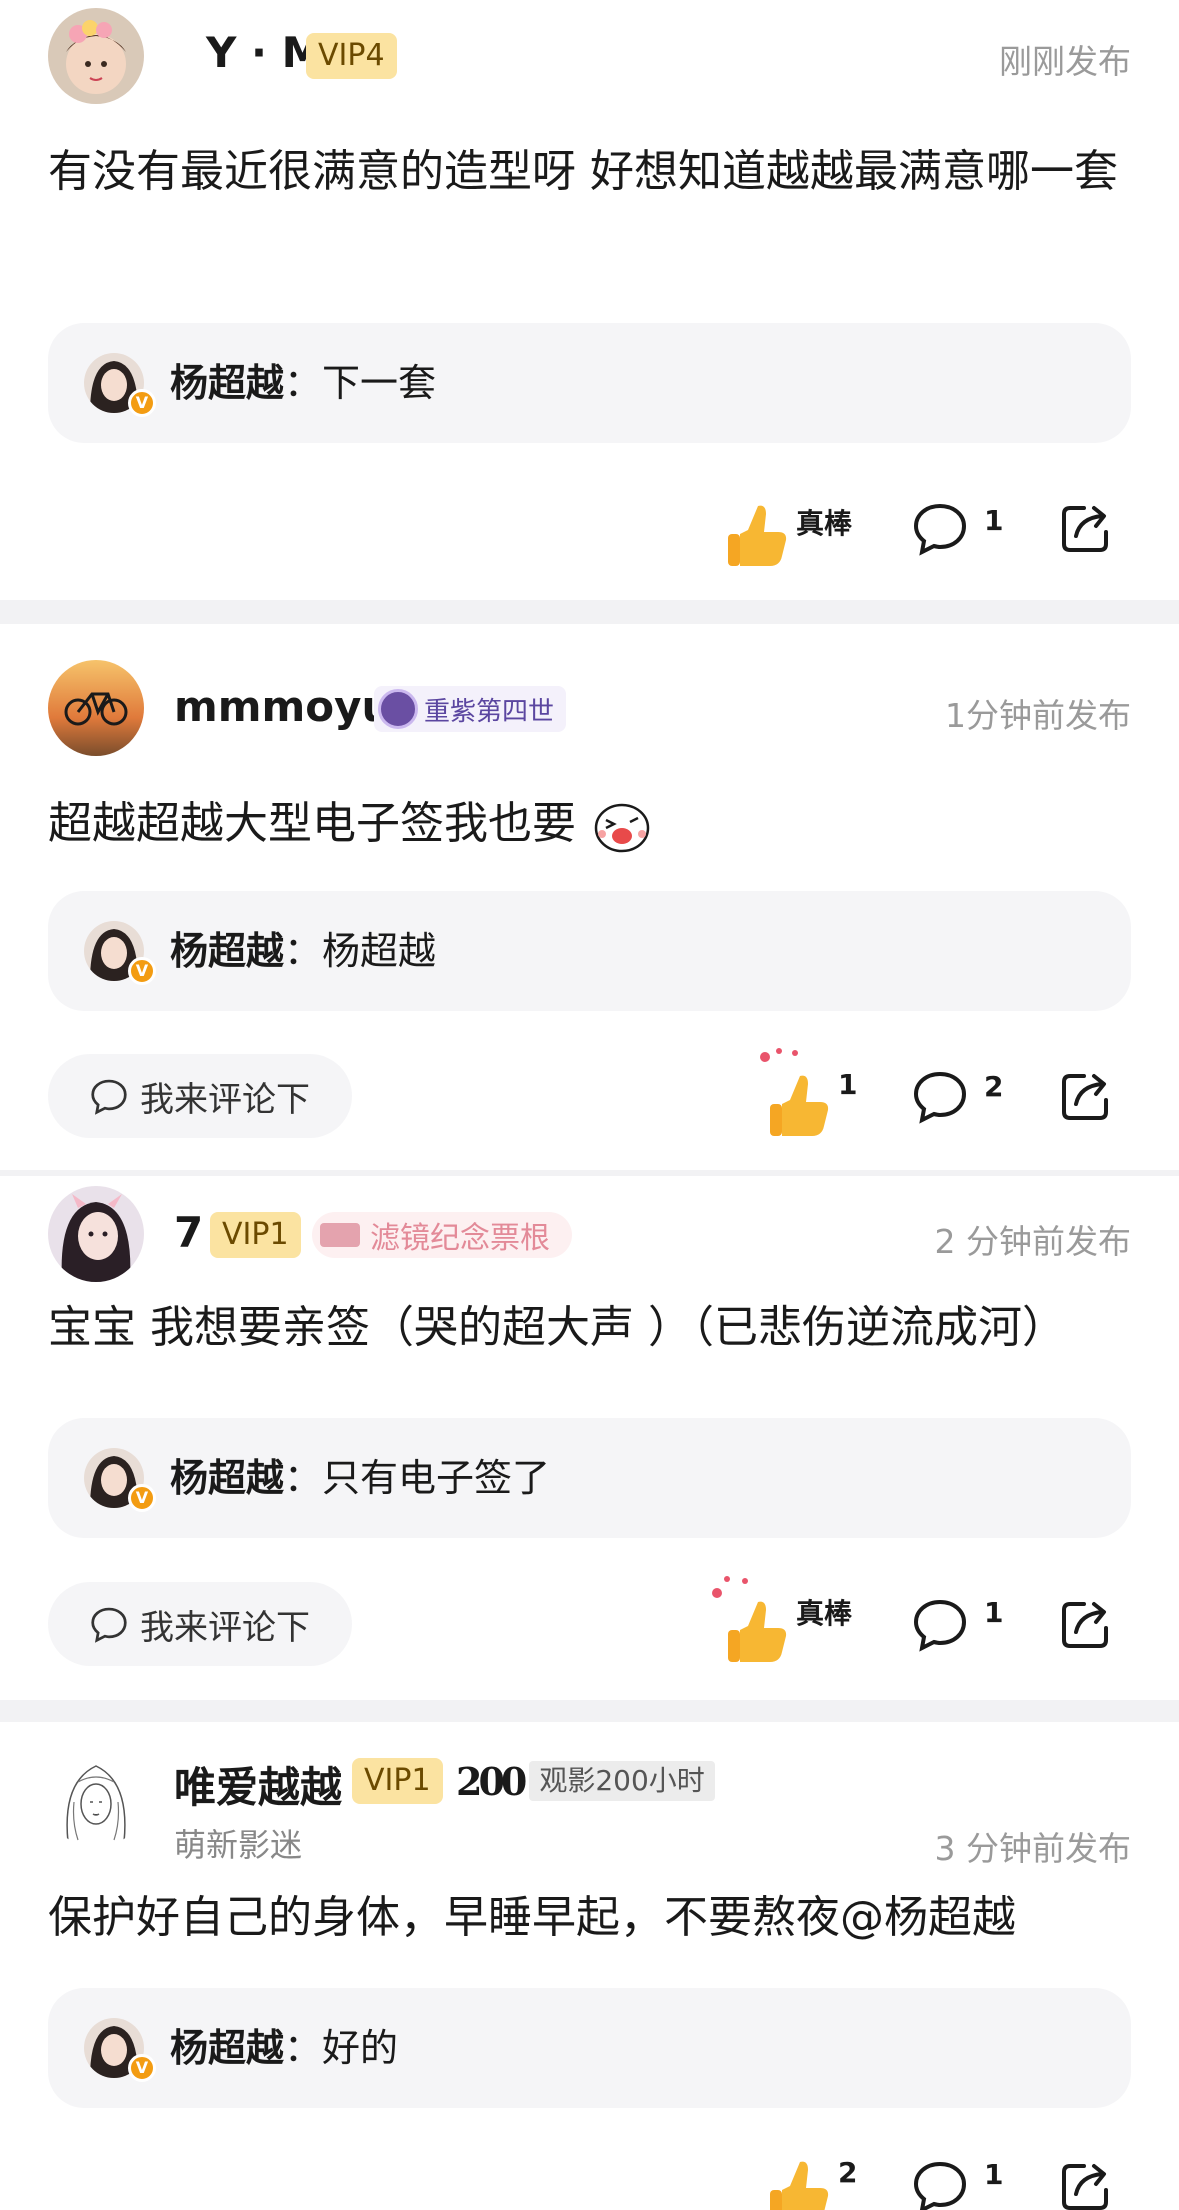 The image size is (1179, 2210). I want to click on reply-box: V 杨超越：杨超越, so click(589, 951).